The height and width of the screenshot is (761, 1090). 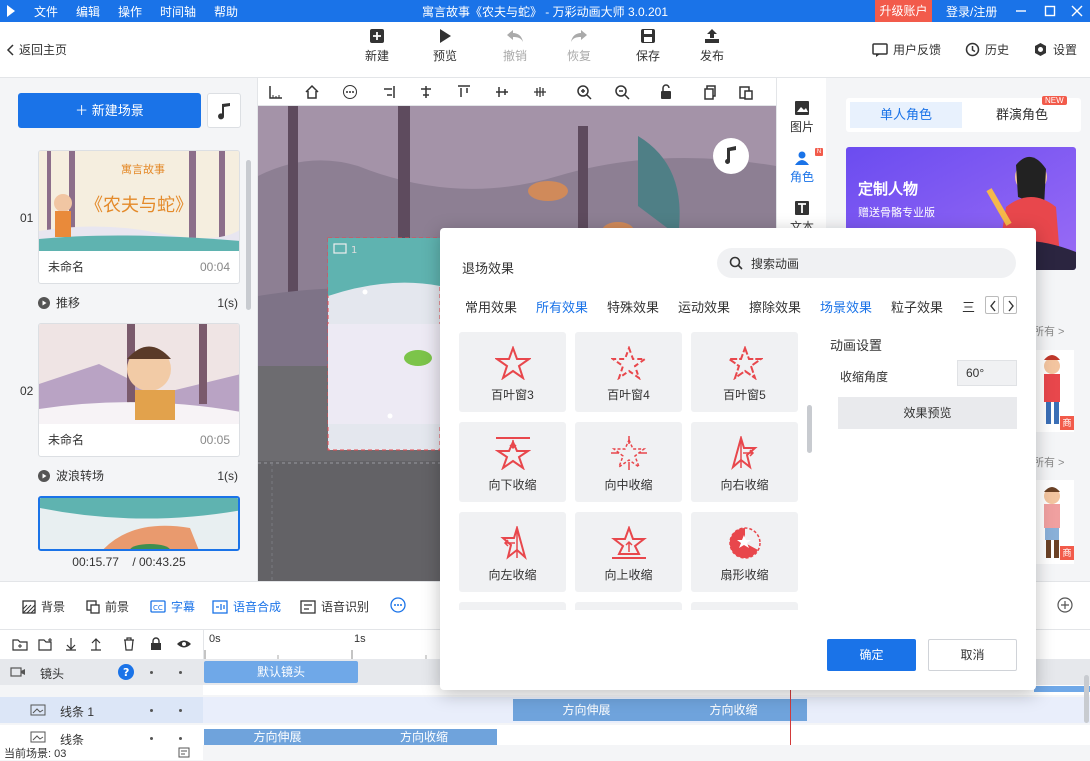 What do you see at coordinates (642, 306) in the screenshot?
I see `category-special: 特殊效果` at bounding box center [642, 306].